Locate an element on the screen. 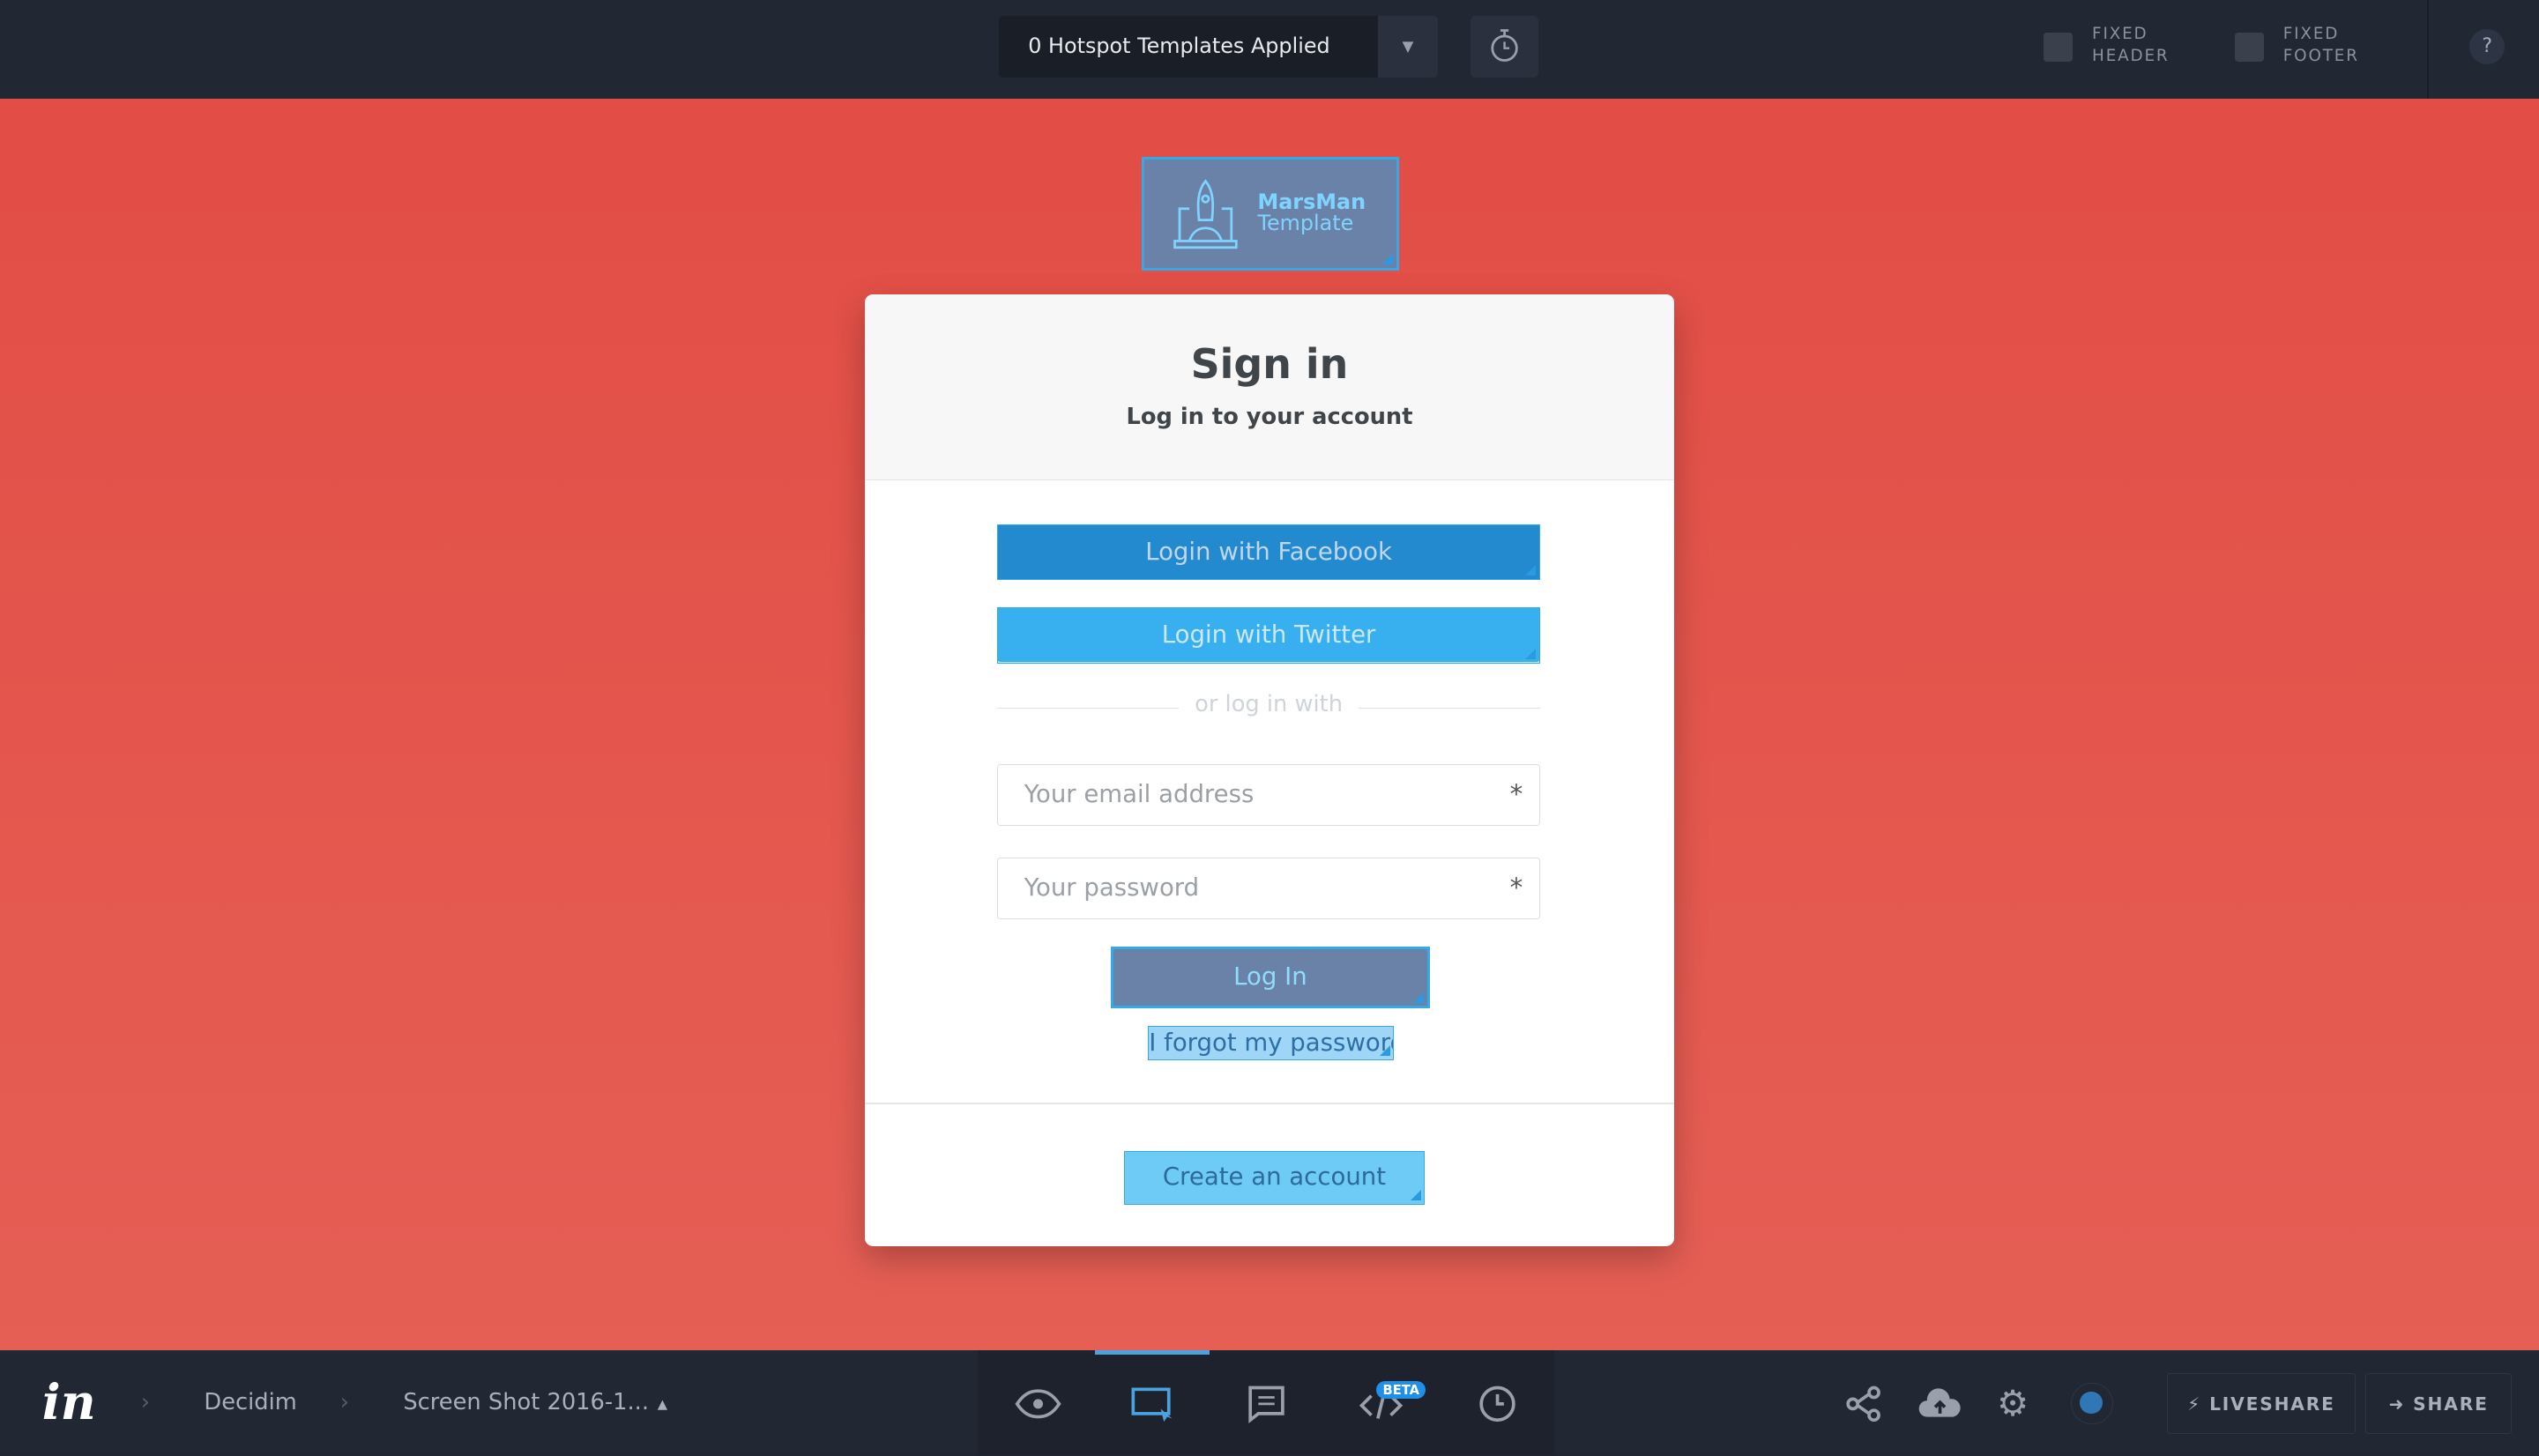 Image resolution: width=2539 pixels, height=1456 pixels. invision-logo: in is located at coordinates (69, 1401).